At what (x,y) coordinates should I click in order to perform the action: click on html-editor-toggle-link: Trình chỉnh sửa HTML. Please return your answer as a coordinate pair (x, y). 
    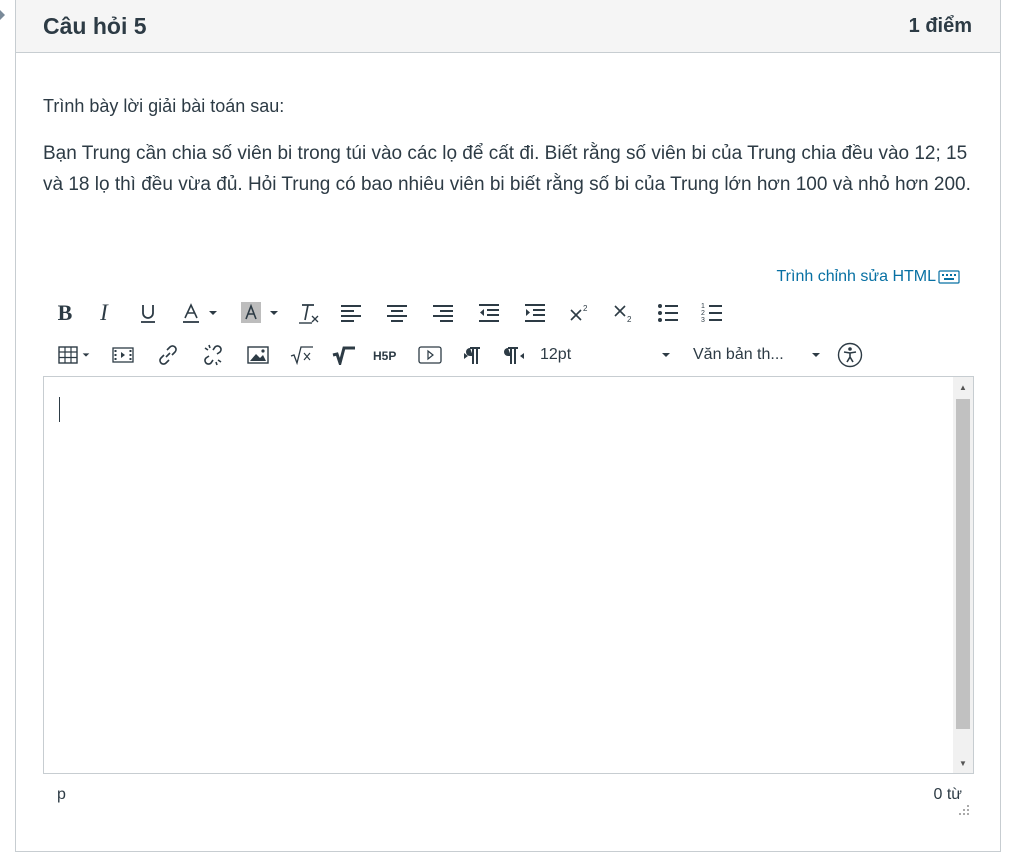
    Looking at the image, I should click on (869, 277).